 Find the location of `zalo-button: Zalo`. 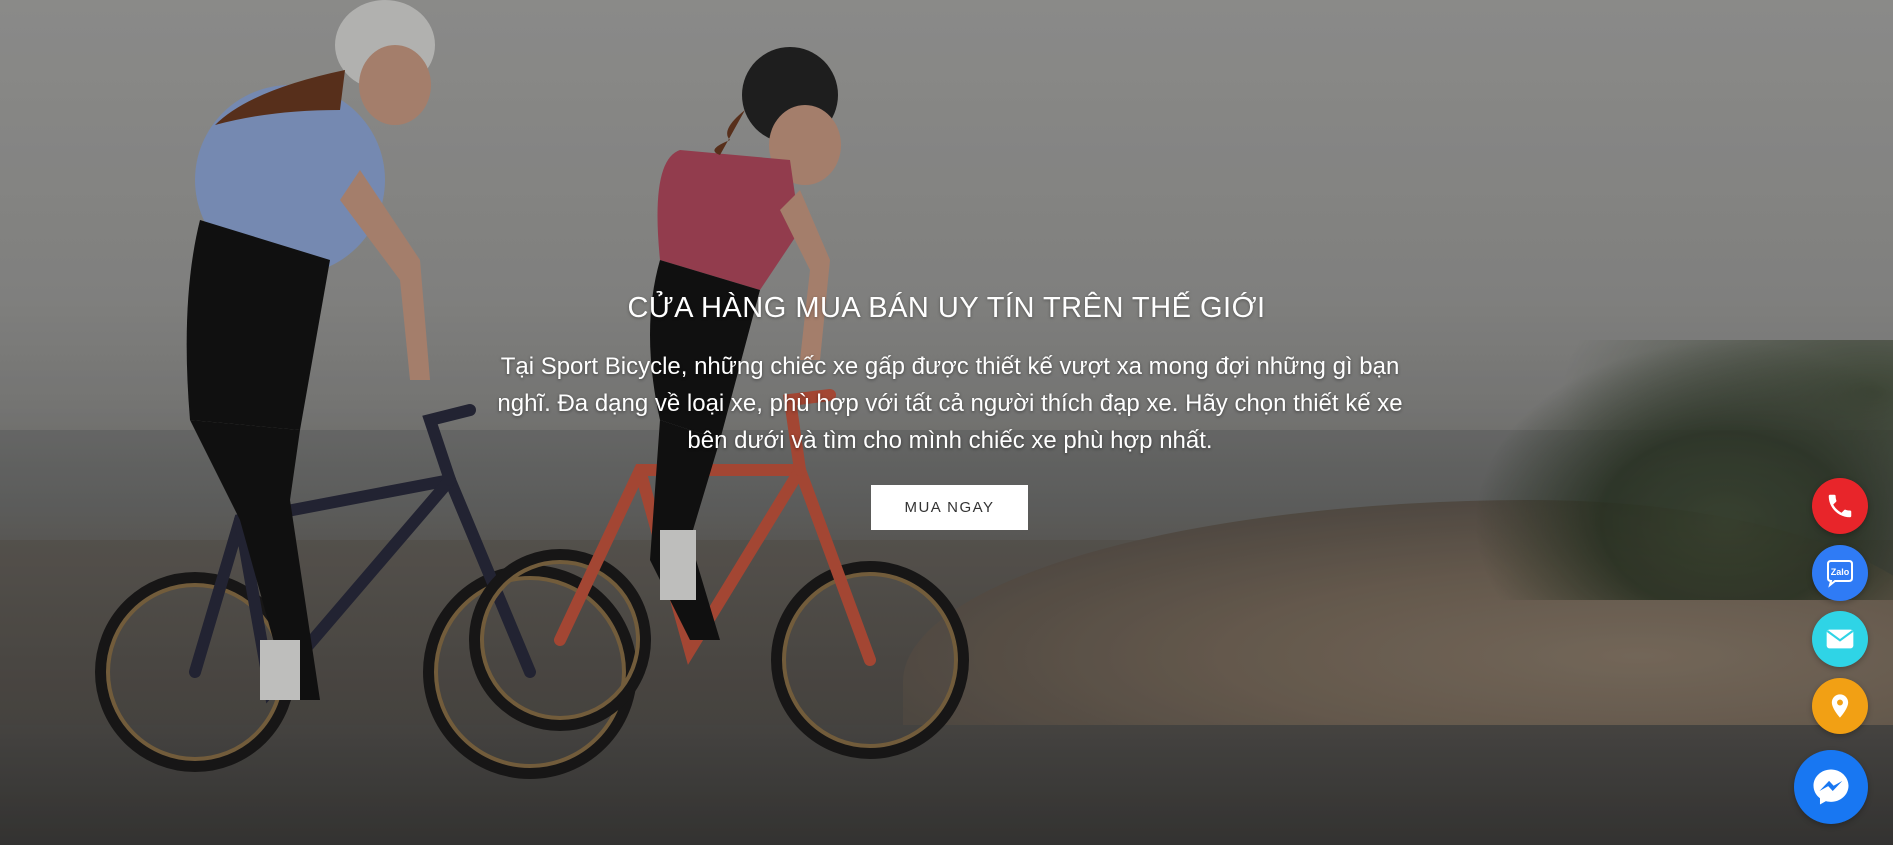

zalo-button: Zalo is located at coordinates (1840, 573).